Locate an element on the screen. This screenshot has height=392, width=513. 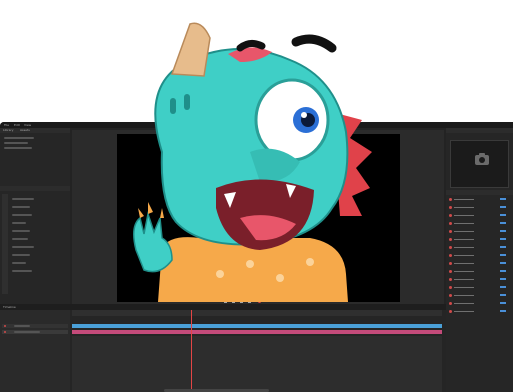
nostril is located at coordinates (187, 102).